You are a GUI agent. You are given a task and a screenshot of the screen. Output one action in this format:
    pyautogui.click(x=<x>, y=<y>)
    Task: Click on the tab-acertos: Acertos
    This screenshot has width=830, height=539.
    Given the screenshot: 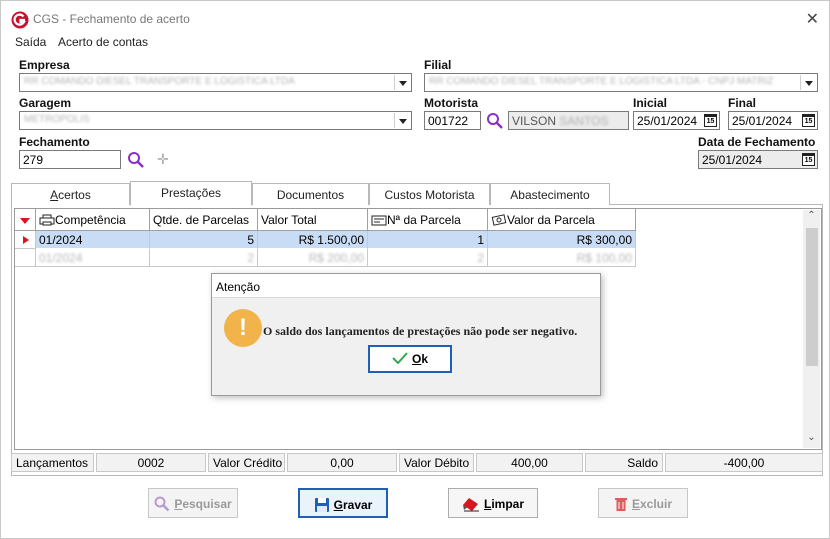 What is the action you would take?
    pyautogui.click(x=70, y=194)
    